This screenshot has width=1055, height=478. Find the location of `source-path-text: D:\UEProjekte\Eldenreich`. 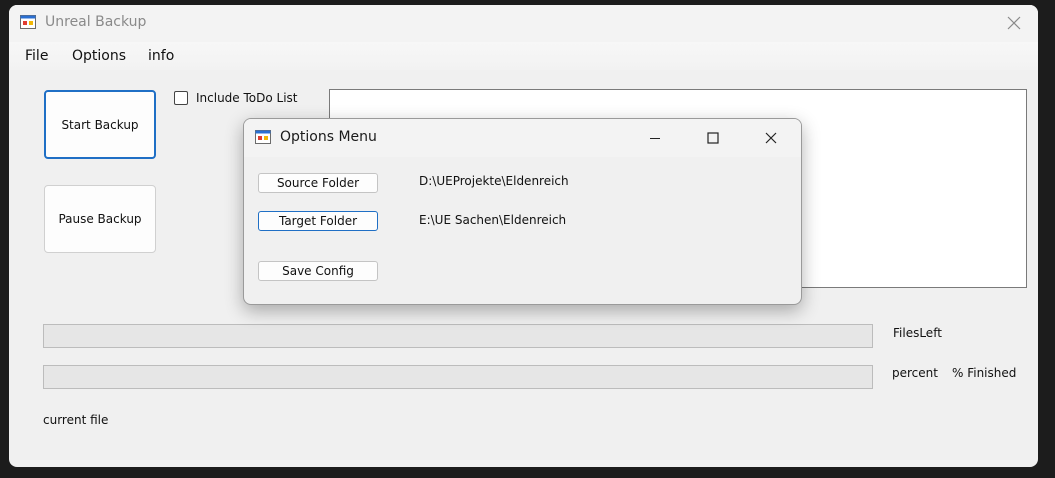

source-path-text: D:\UEProjekte\Eldenreich is located at coordinates (494, 181).